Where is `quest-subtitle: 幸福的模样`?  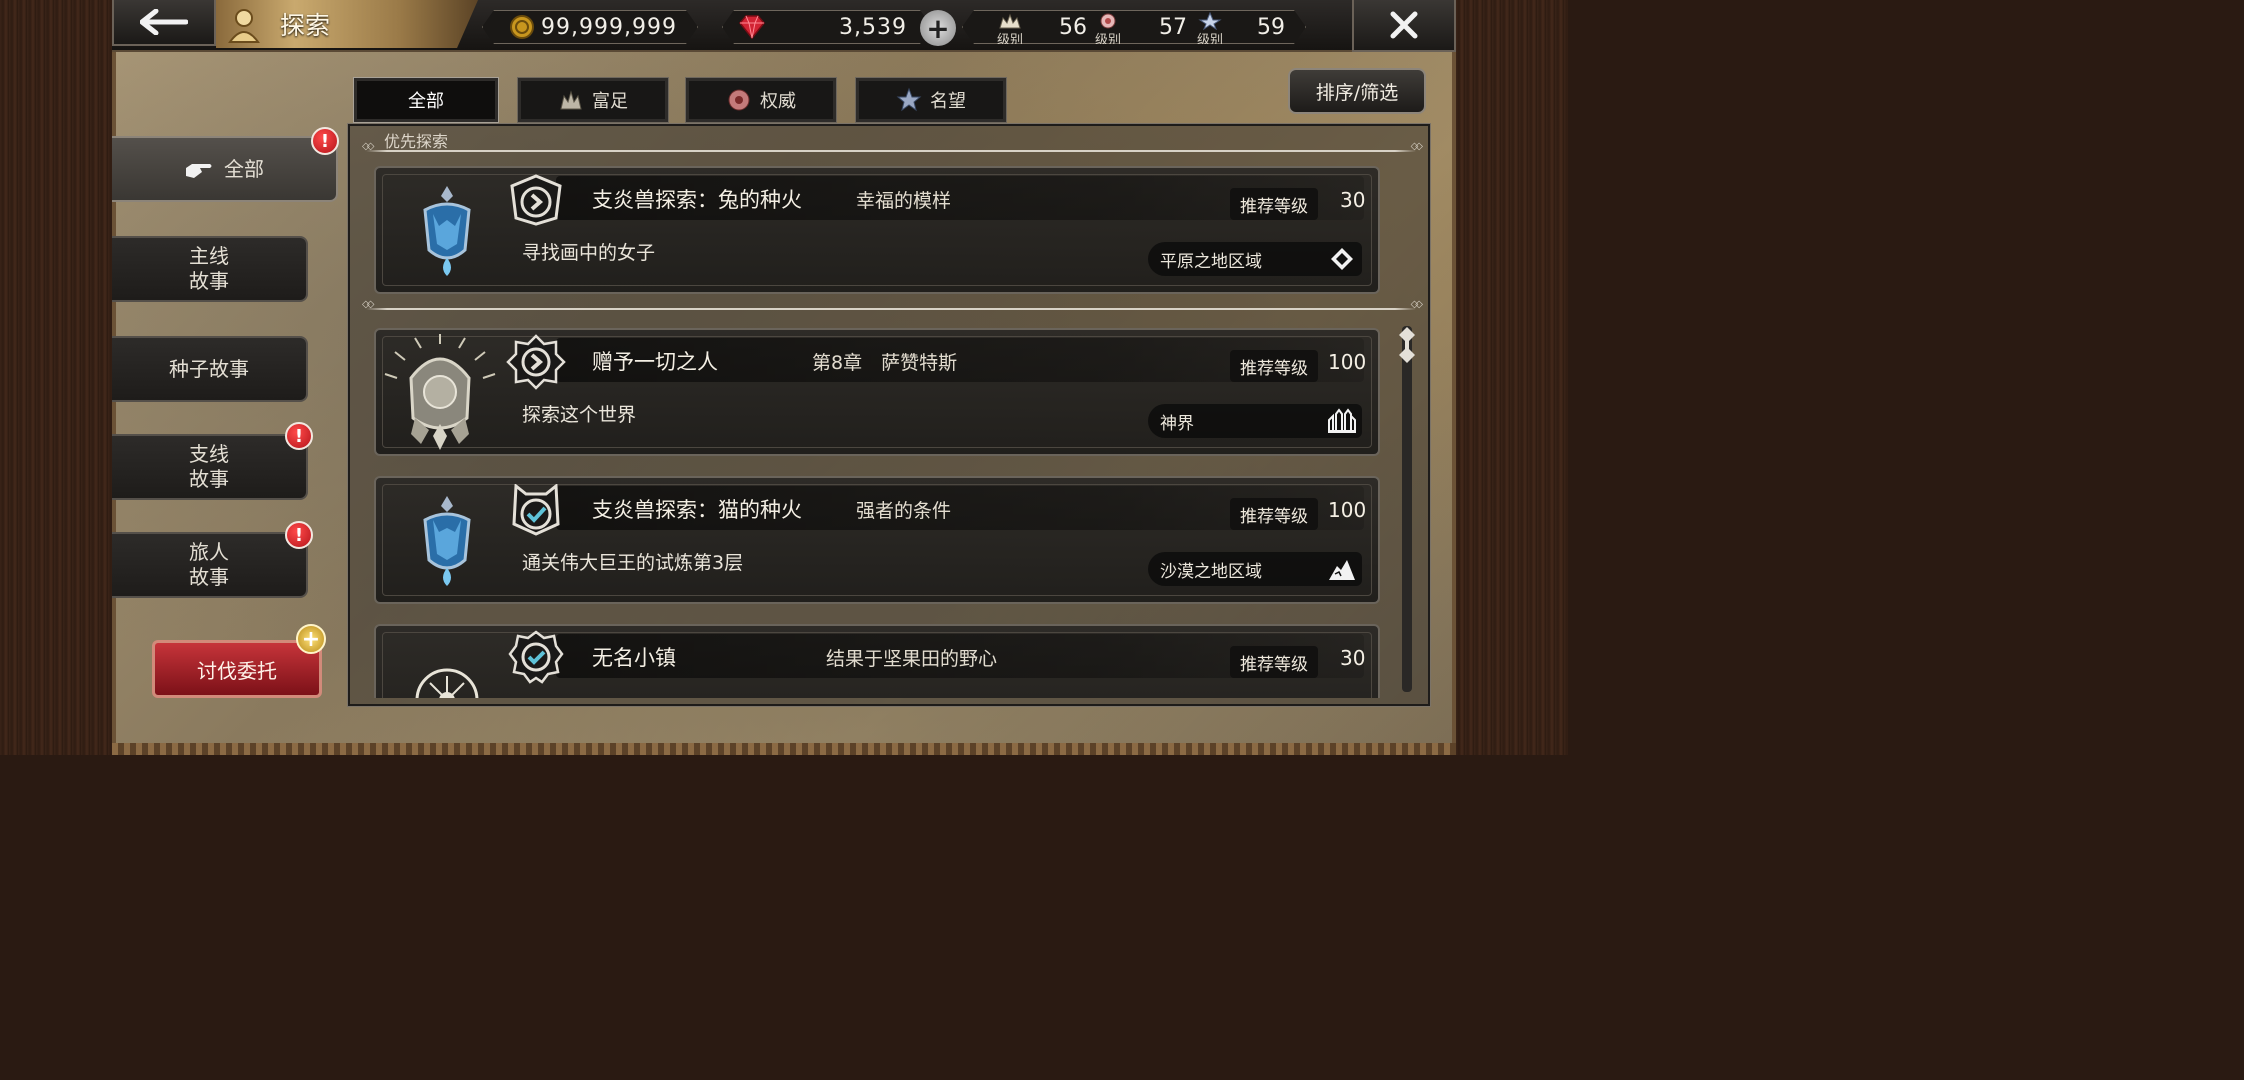
quest-subtitle: 幸福的模样 is located at coordinates (904, 201).